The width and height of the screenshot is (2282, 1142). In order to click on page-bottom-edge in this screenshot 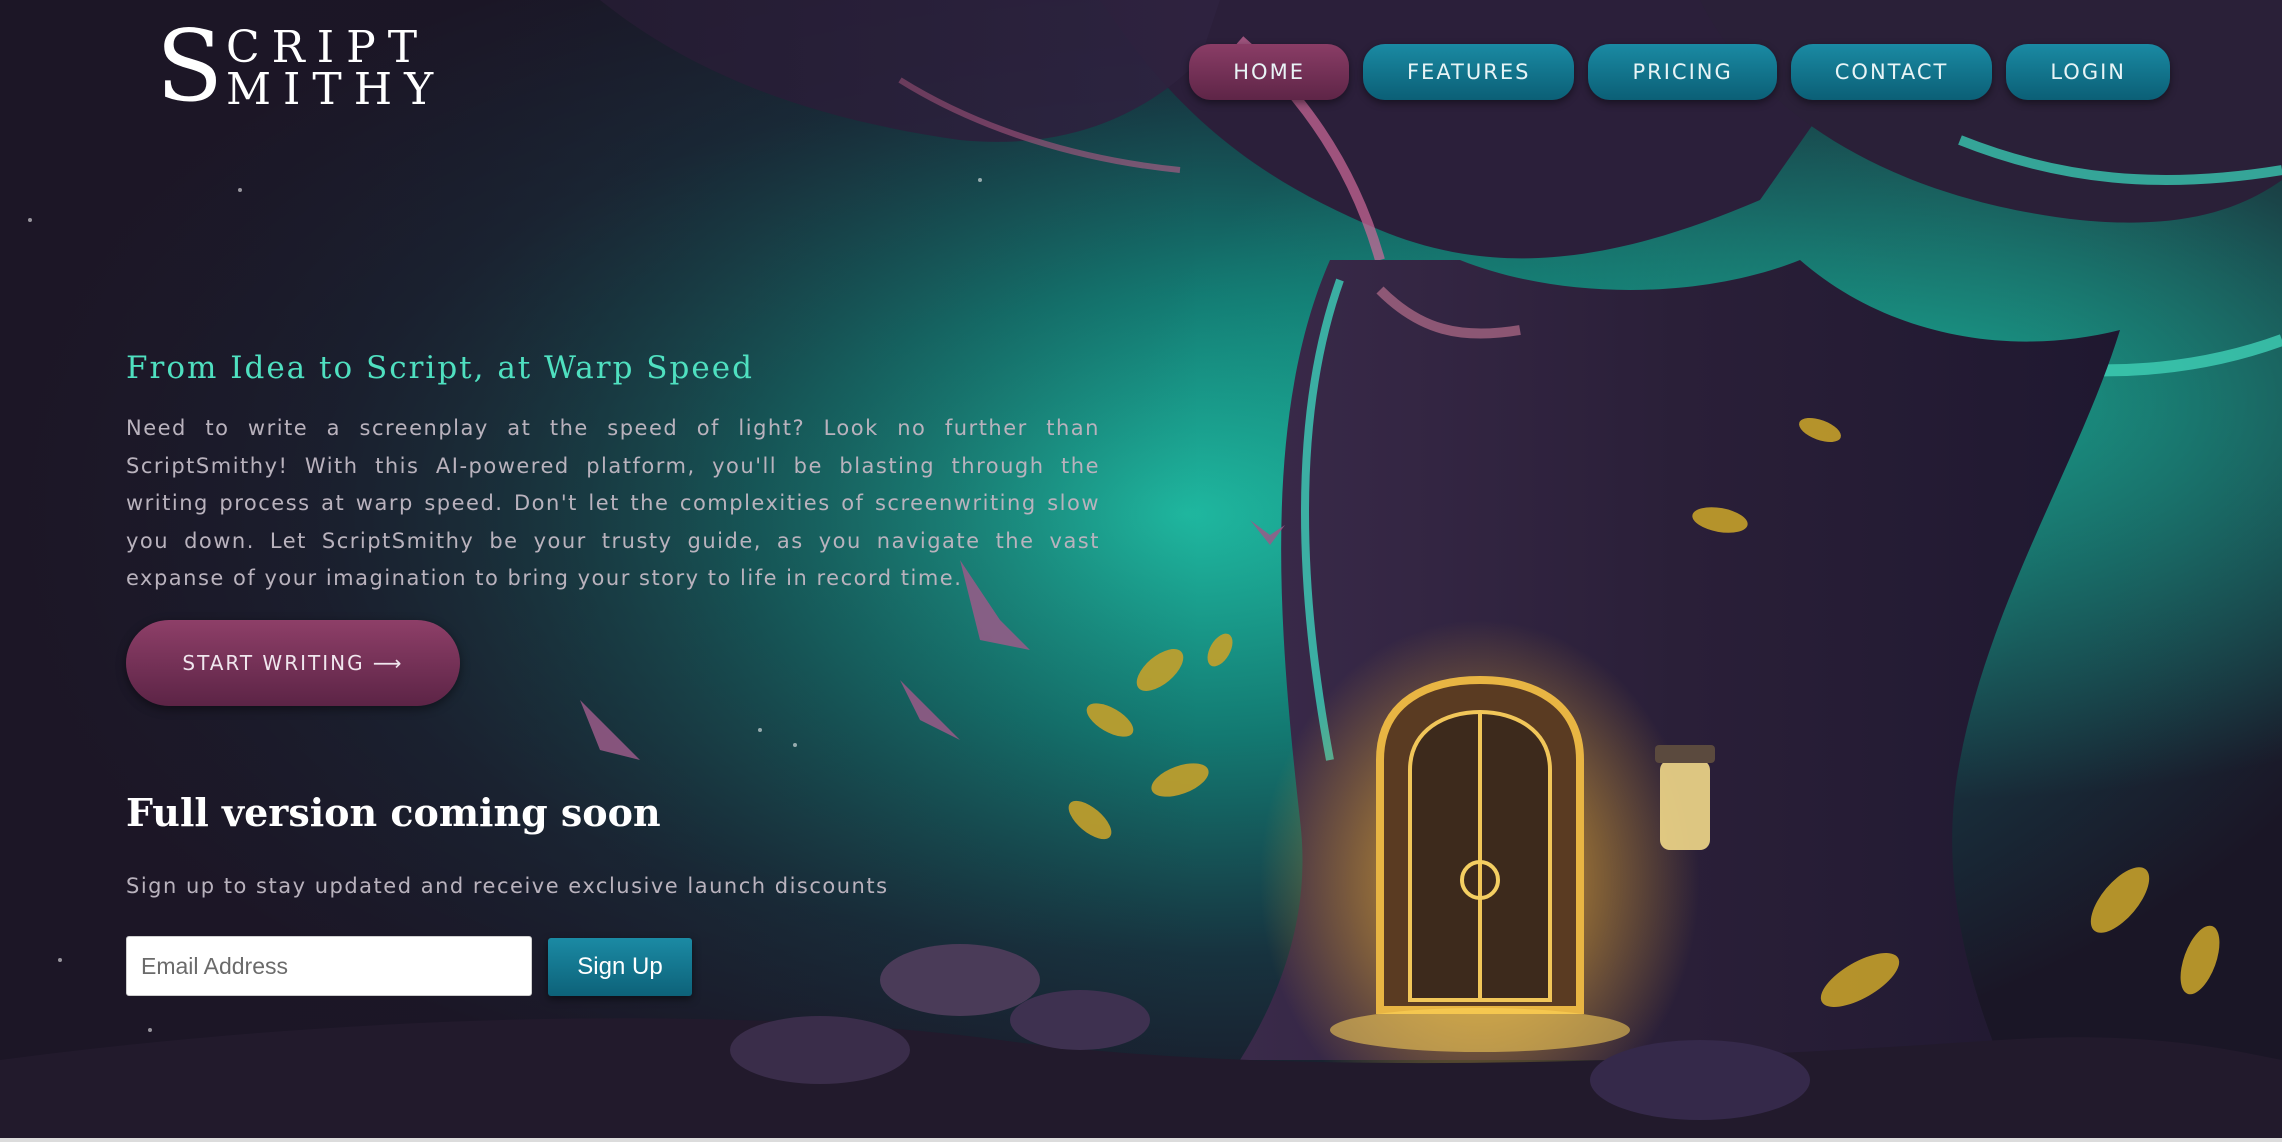, I will do `click(1141, 1140)`.